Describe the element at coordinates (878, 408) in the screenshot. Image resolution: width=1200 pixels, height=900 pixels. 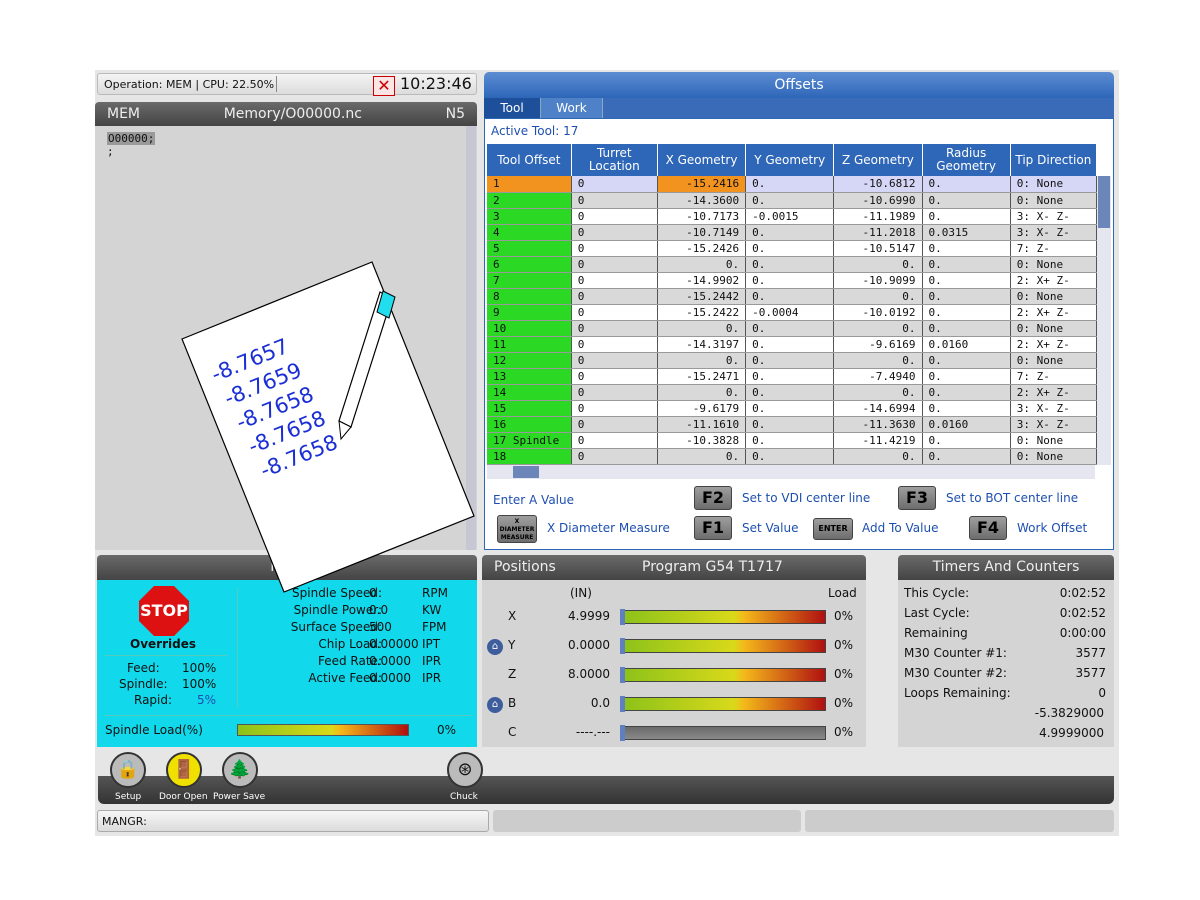
I see `offset-cell: -14.6994` at that location.